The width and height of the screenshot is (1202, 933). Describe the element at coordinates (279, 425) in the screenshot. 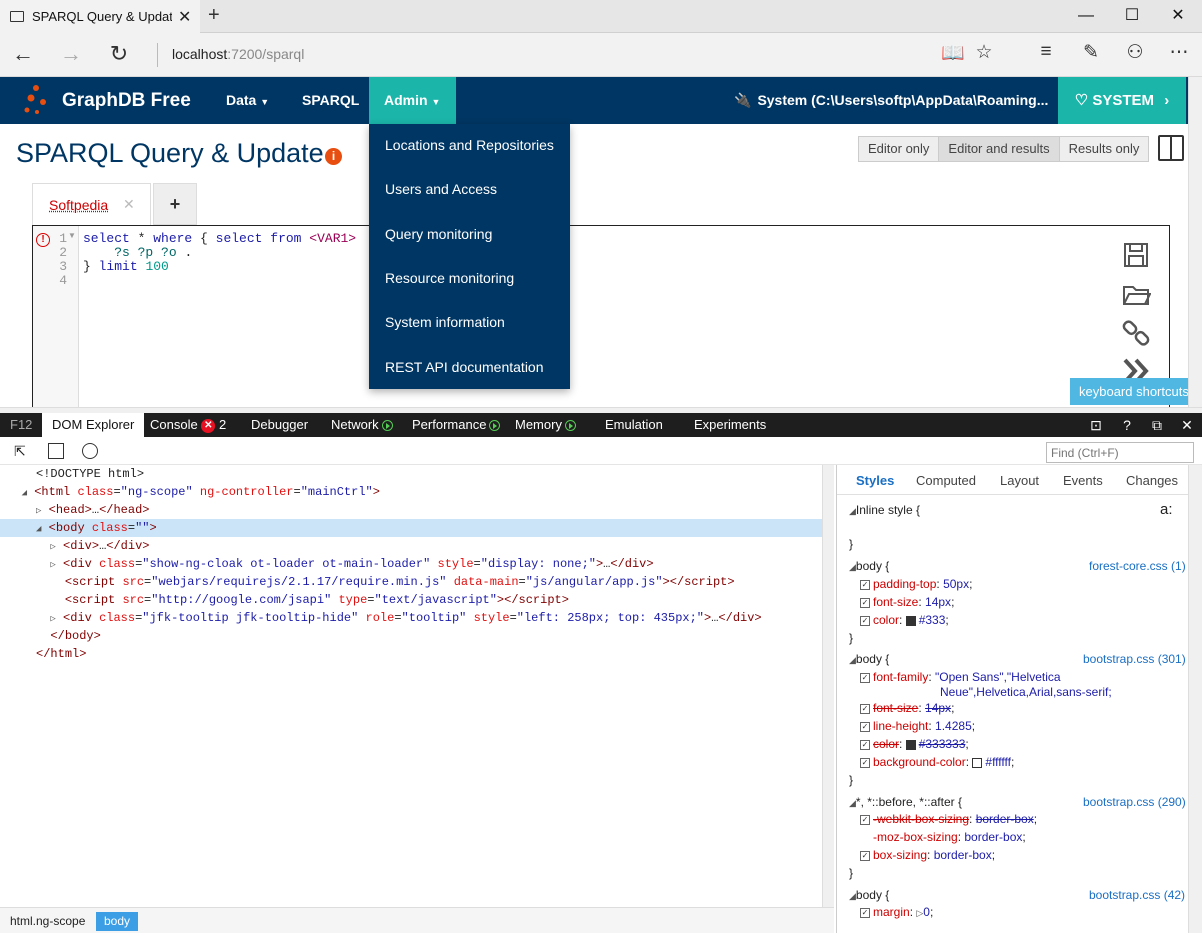

I see `tab-debugger: Debugger` at that location.